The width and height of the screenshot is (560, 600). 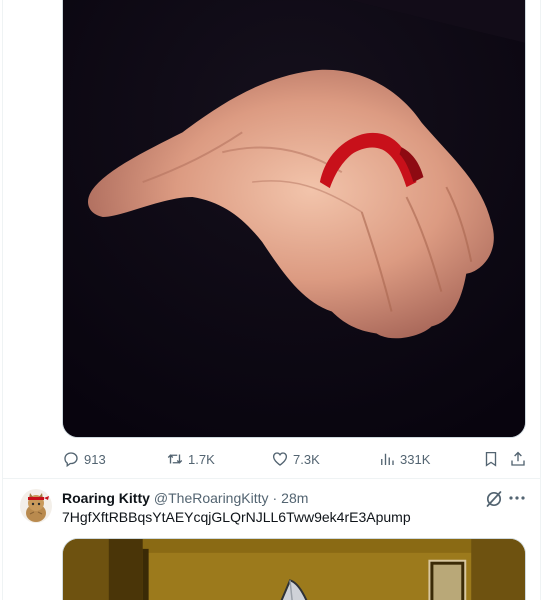 I want to click on tweet-header: Roaring Kitty @TheRoaringKitty · 28m, so click(x=185, y=498).